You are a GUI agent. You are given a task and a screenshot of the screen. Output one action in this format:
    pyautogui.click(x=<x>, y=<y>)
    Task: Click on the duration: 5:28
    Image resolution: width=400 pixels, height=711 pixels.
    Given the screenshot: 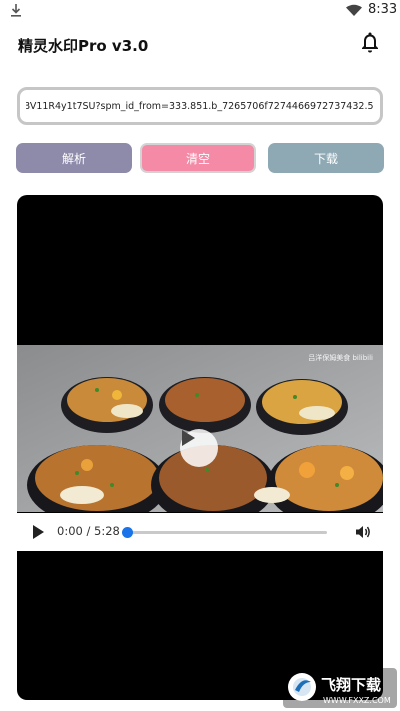 What is the action you would take?
    pyautogui.click(x=107, y=531)
    